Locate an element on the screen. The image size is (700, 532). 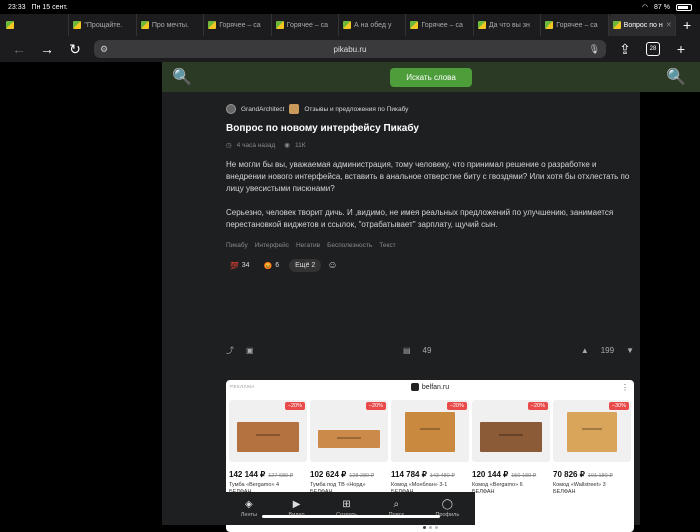
browser-tab-active: Вопрос по н ✕ is located at coordinates (642, 25).